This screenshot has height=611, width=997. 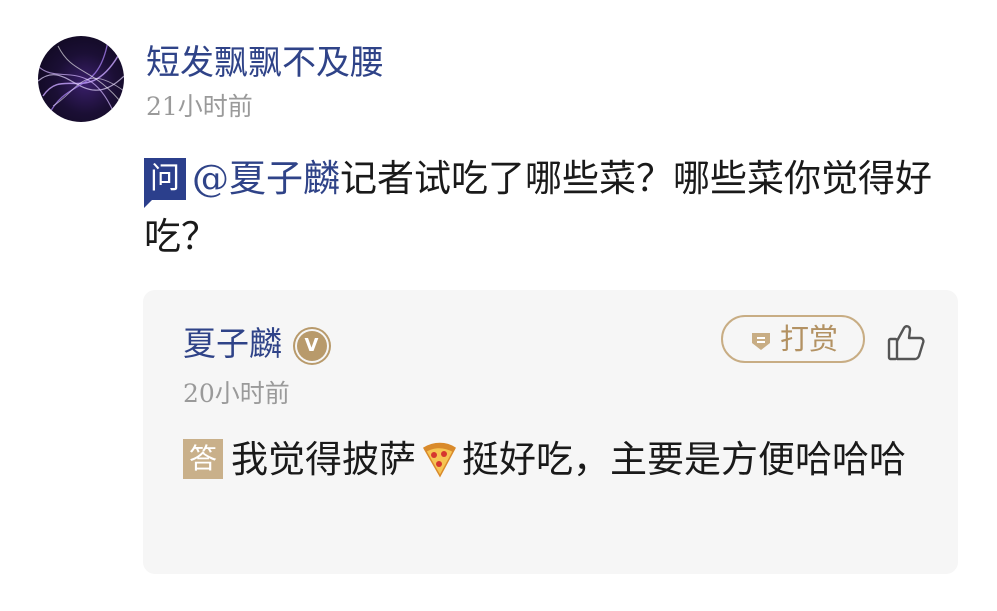 I want to click on answer-author-name: 夏子麟, so click(x=232, y=343).